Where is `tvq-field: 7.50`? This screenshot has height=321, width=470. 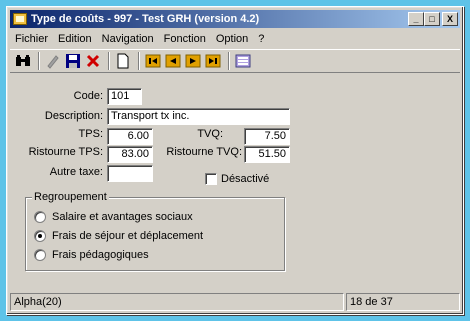
tvq-field: 7.50 is located at coordinates (267, 136).